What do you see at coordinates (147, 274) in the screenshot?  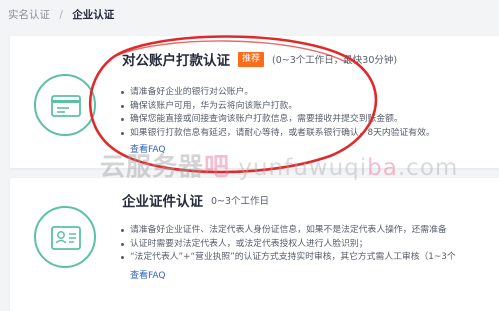 I see `license-faq-link: 查看FAQ` at bounding box center [147, 274].